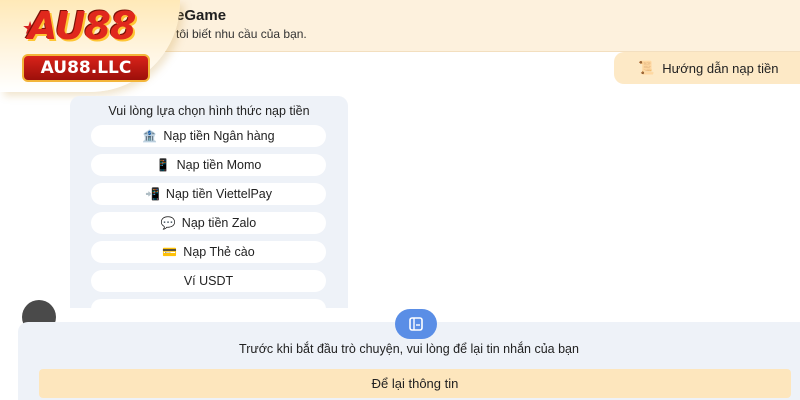 The width and height of the screenshot is (800, 400). I want to click on option-usdt-wallet: Ví USDT, so click(208, 281).